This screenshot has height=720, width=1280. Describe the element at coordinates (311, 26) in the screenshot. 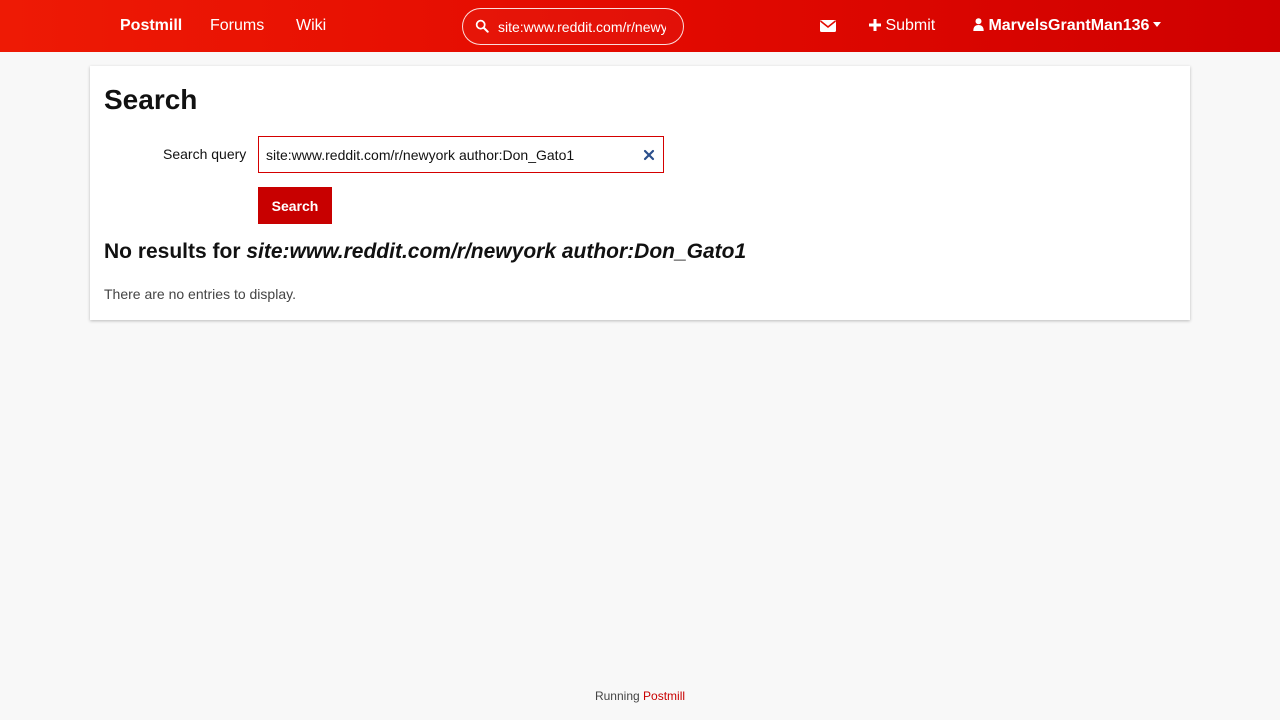

I see `nav-wiki-link: Wiki` at that location.